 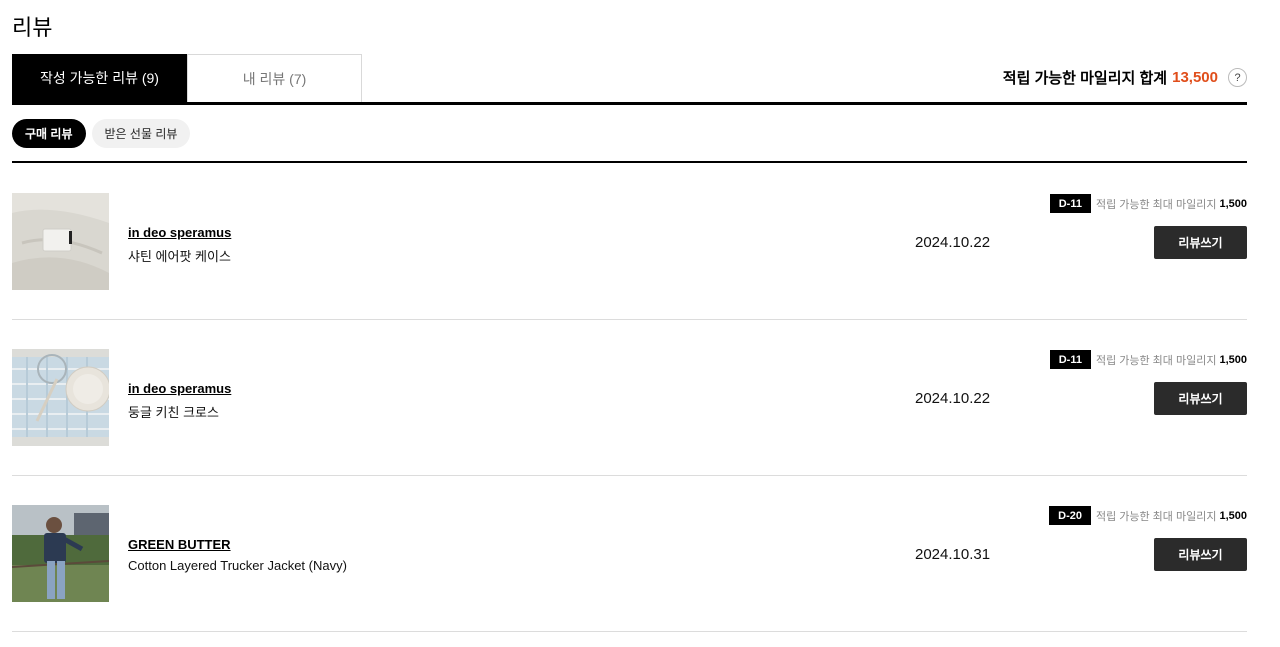 What do you see at coordinates (274, 78) in the screenshot?
I see `tab-my-reviews: 내 리뷰 (7)` at bounding box center [274, 78].